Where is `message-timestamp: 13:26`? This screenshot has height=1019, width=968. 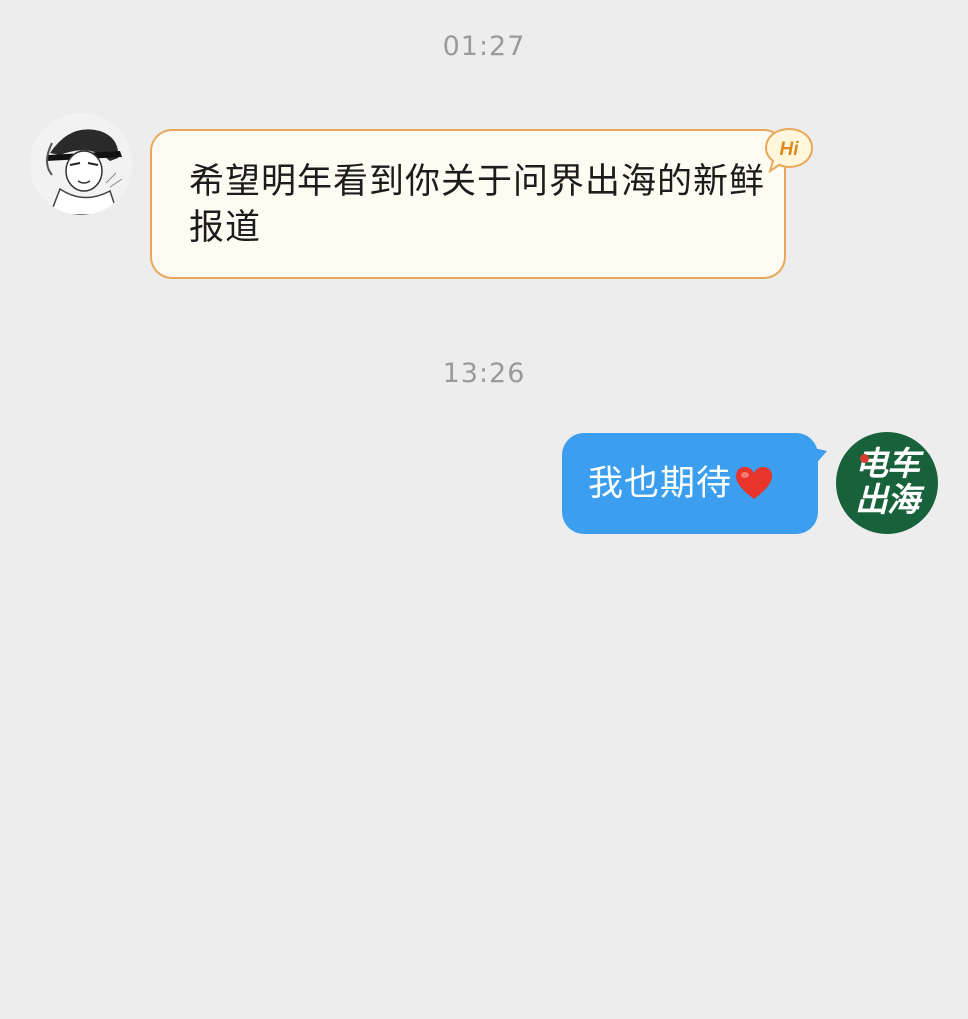
message-timestamp: 13:26 is located at coordinates (484, 373).